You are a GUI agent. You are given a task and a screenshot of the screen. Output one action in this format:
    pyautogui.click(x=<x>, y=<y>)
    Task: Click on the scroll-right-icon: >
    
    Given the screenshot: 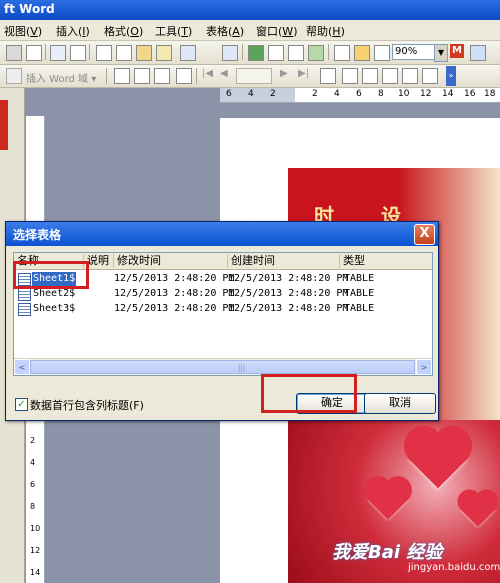 What is the action you would take?
    pyautogui.click(x=424, y=367)
    